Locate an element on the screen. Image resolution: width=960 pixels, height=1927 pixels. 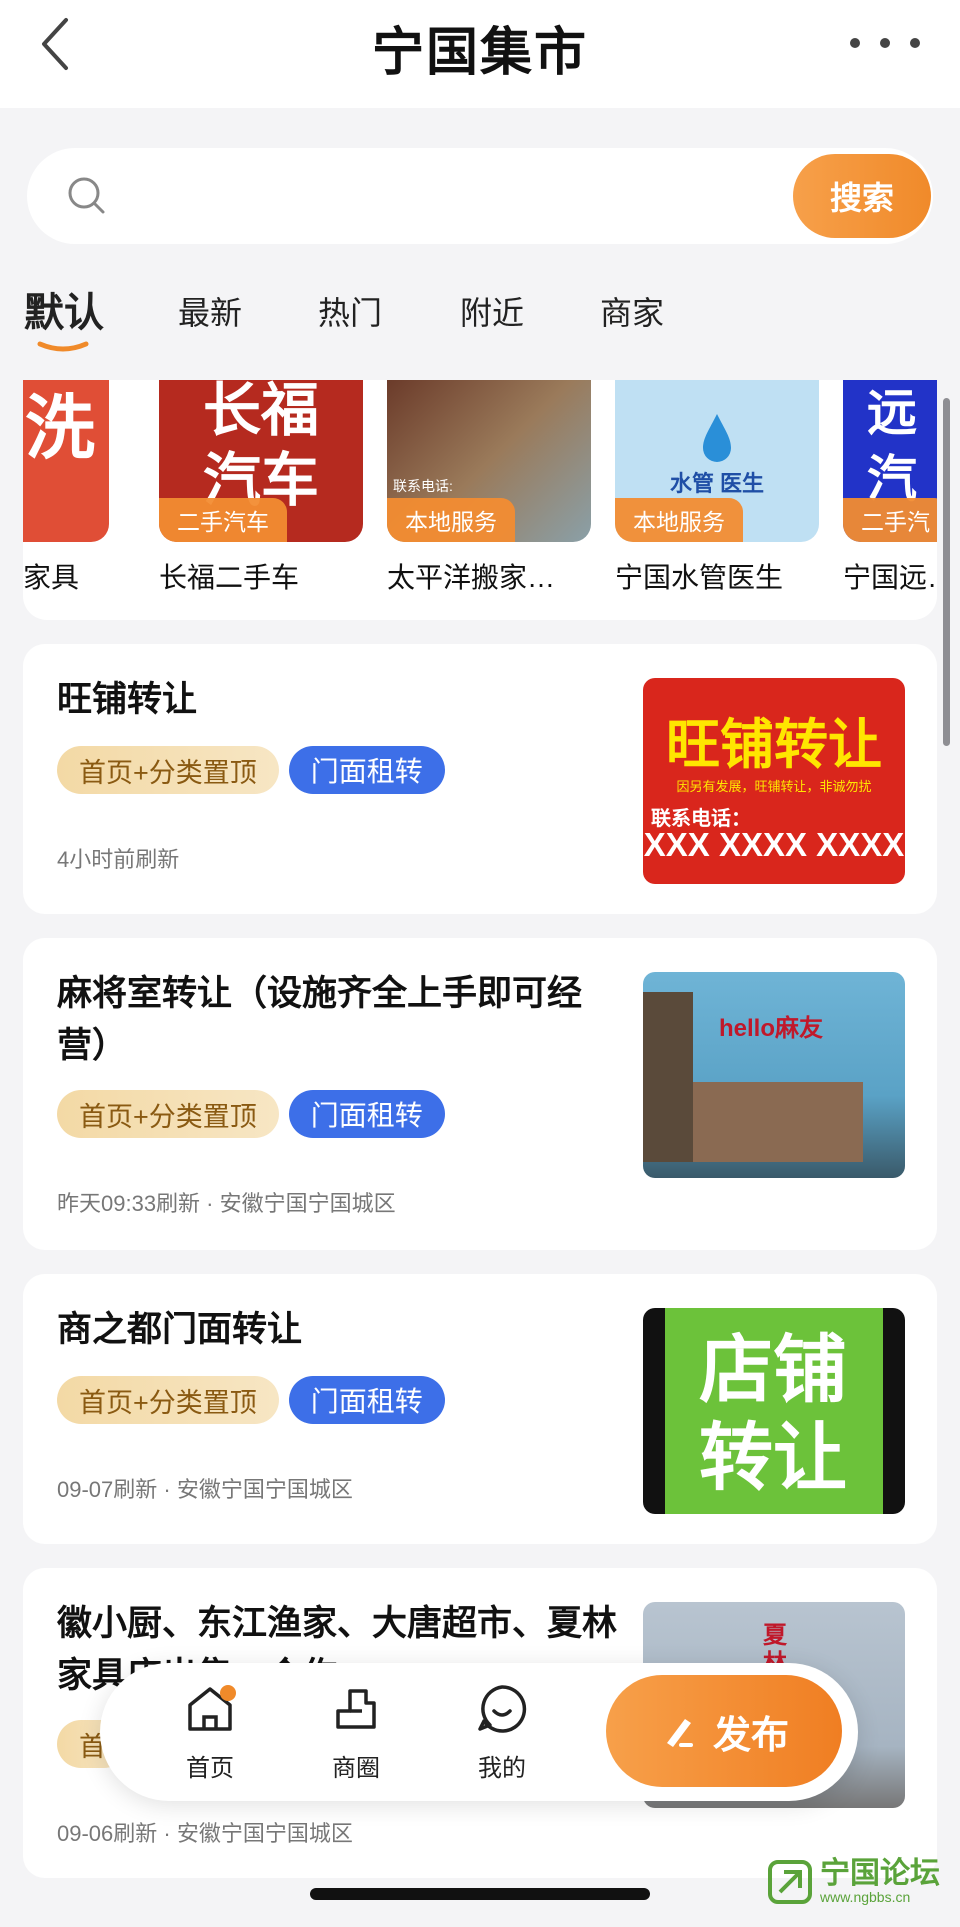
image-text: 旺铺转让 is located at coordinates (774, 745).